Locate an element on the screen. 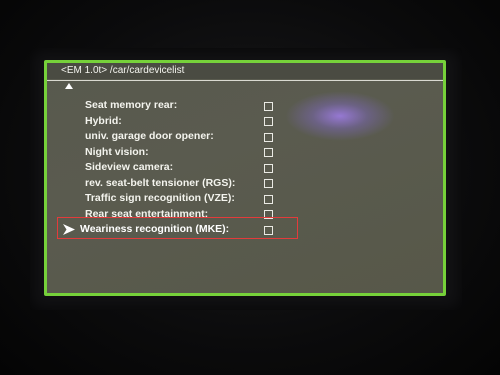 This screenshot has height=375, width=500. list-item-sideview-camera: Sideview camera: is located at coordinates (245, 168).